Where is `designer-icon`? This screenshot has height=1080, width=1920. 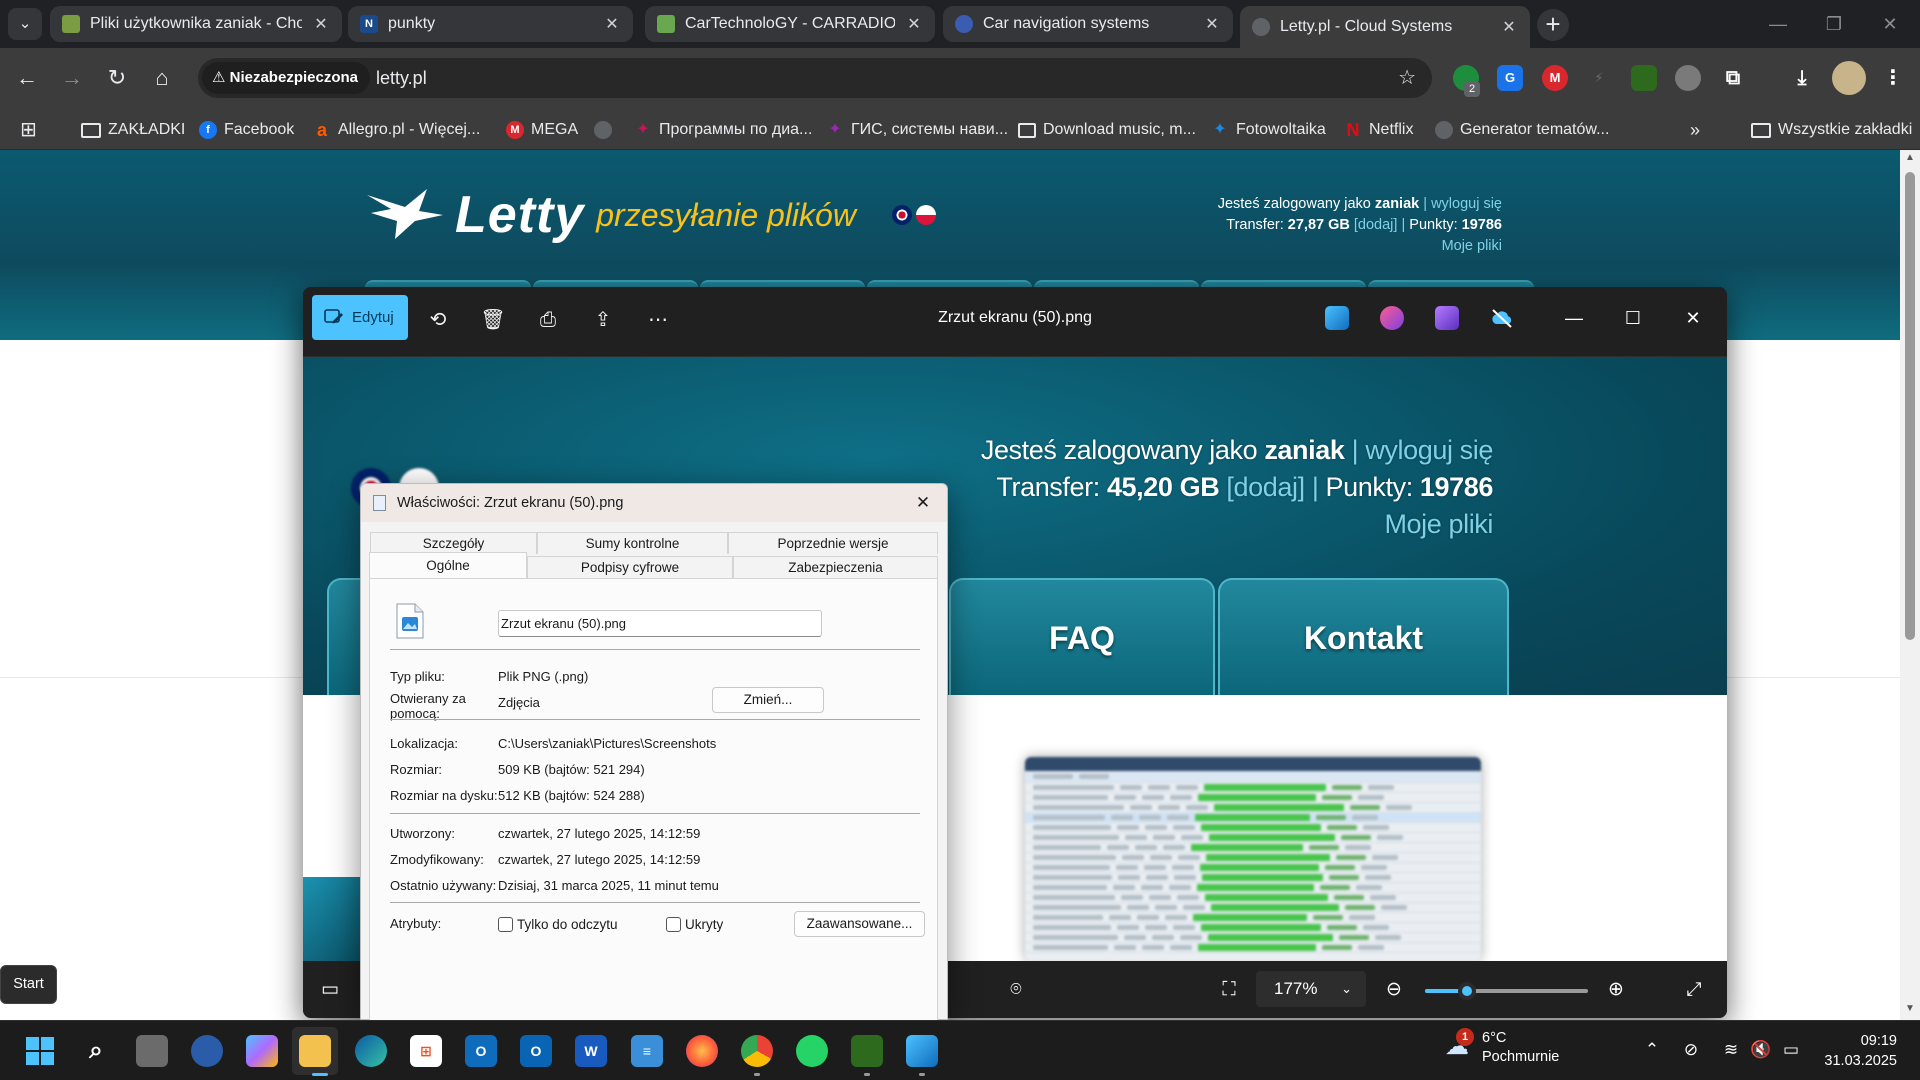
designer-icon is located at coordinates (1392, 318).